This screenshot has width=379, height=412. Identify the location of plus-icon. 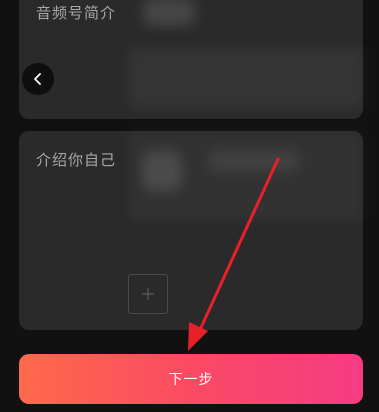
(148, 294).